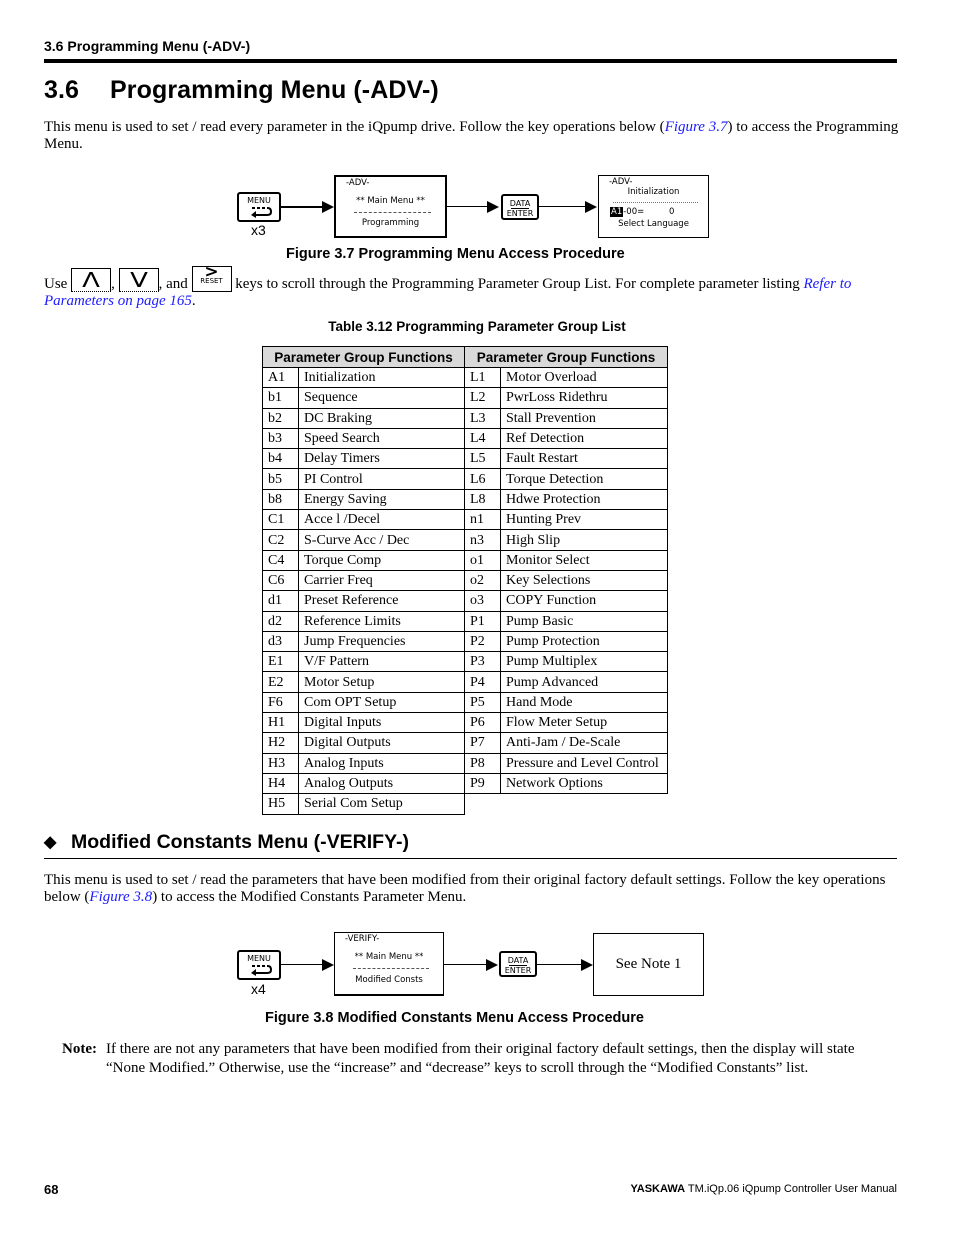  What do you see at coordinates (381, 580) in the screenshot?
I see `group-name: Carrier Freq` at bounding box center [381, 580].